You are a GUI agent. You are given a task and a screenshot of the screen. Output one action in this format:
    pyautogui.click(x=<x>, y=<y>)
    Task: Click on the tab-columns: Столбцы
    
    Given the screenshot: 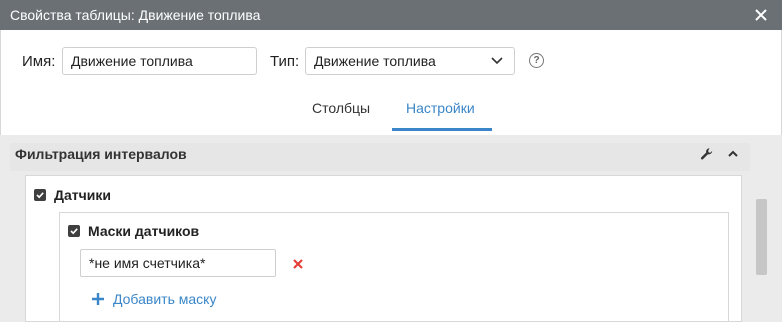 What is the action you would take?
    pyautogui.click(x=341, y=108)
    